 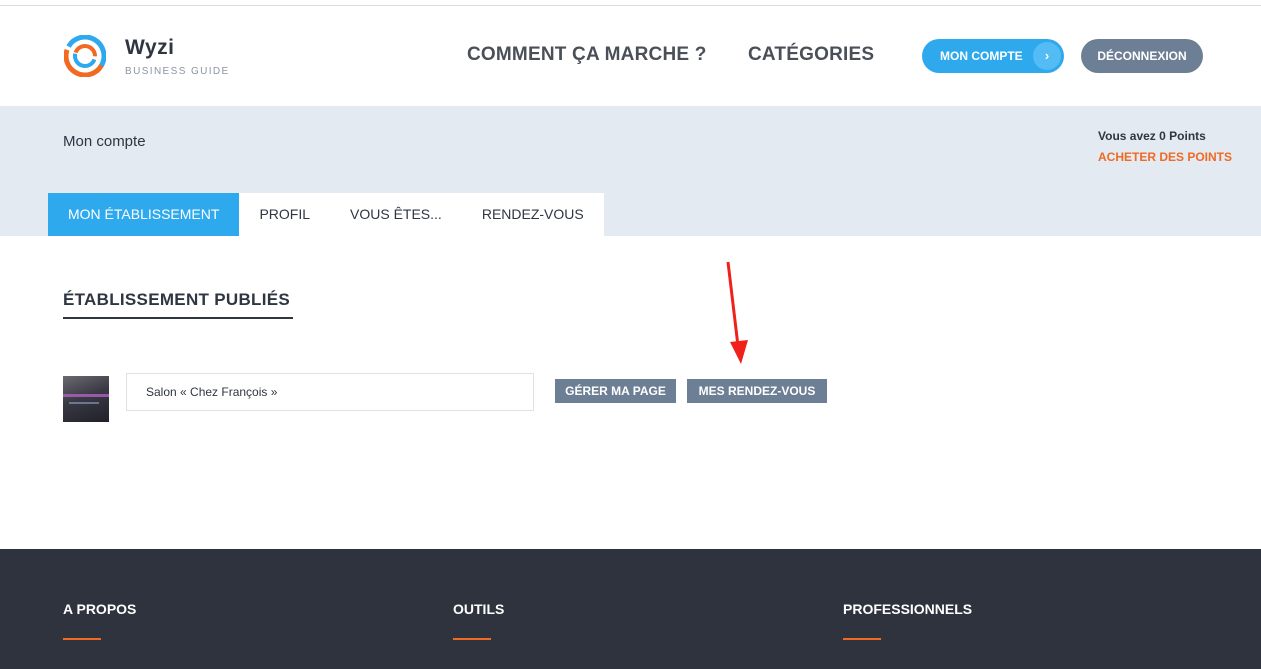 What do you see at coordinates (100, 609) in the screenshot?
I see `footer-heading-about: A PROPOS` at bounding box center [100, 609].